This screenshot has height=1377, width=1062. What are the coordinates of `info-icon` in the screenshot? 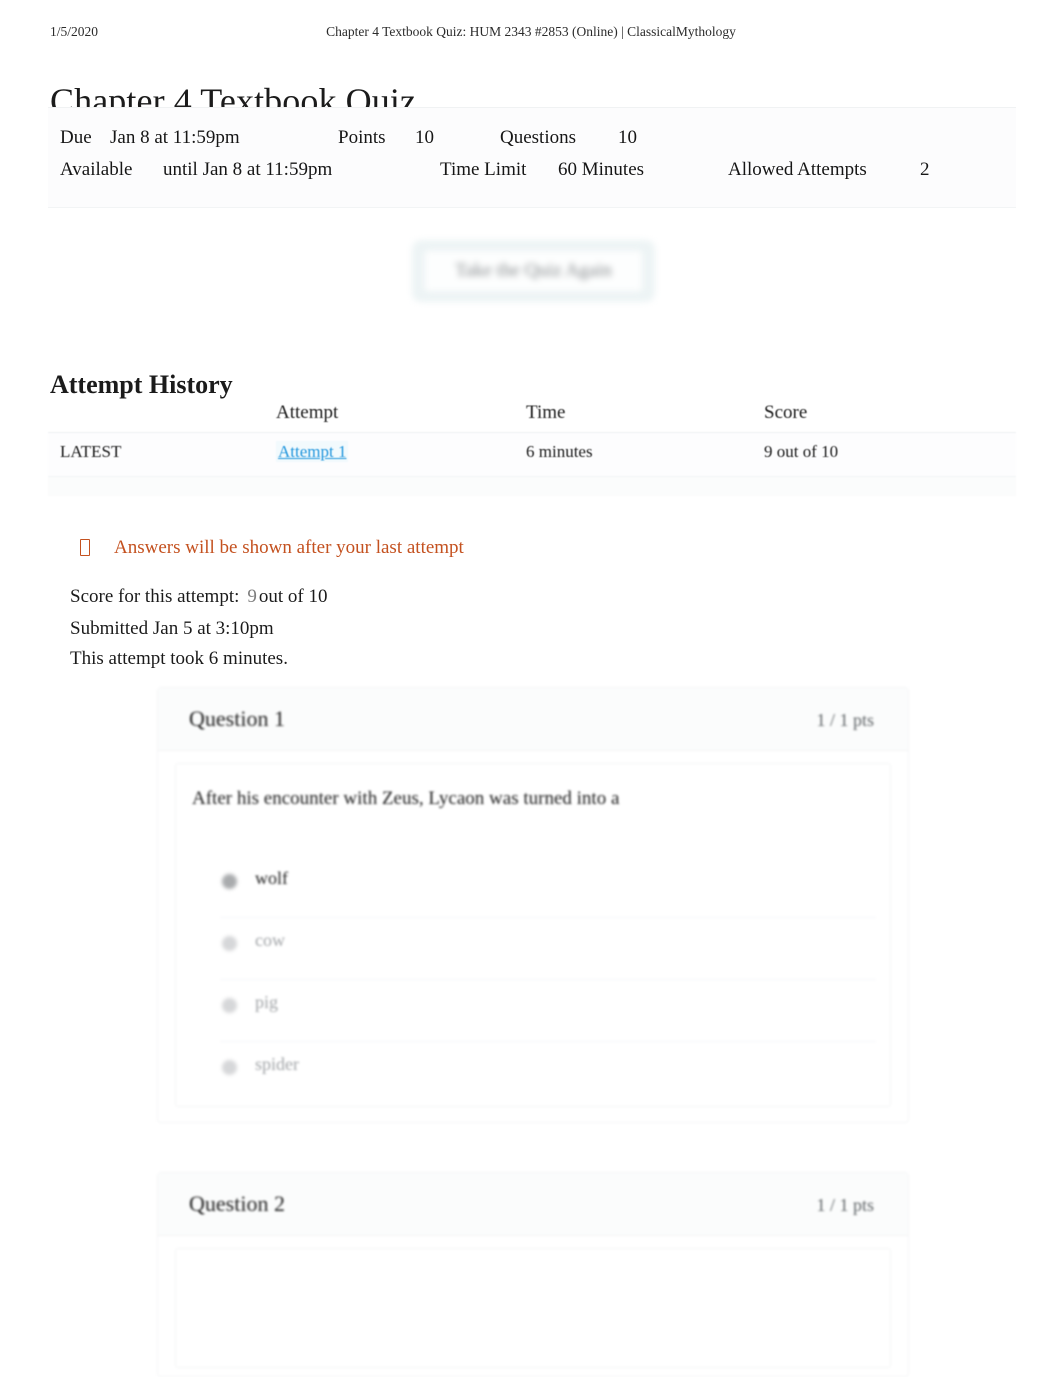 It's located at (85, 547).